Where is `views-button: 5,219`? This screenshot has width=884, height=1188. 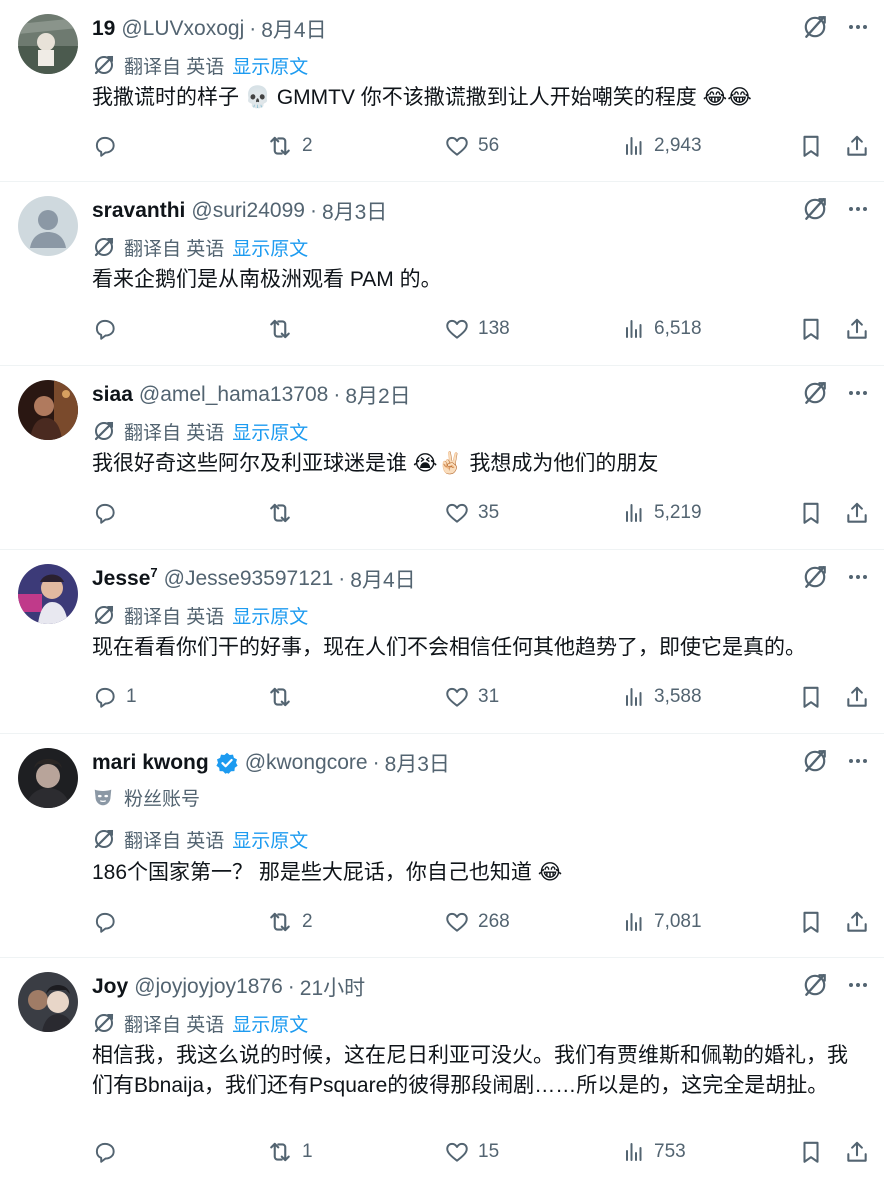
views-button: 5,219 is located at coordinates (662, 513).